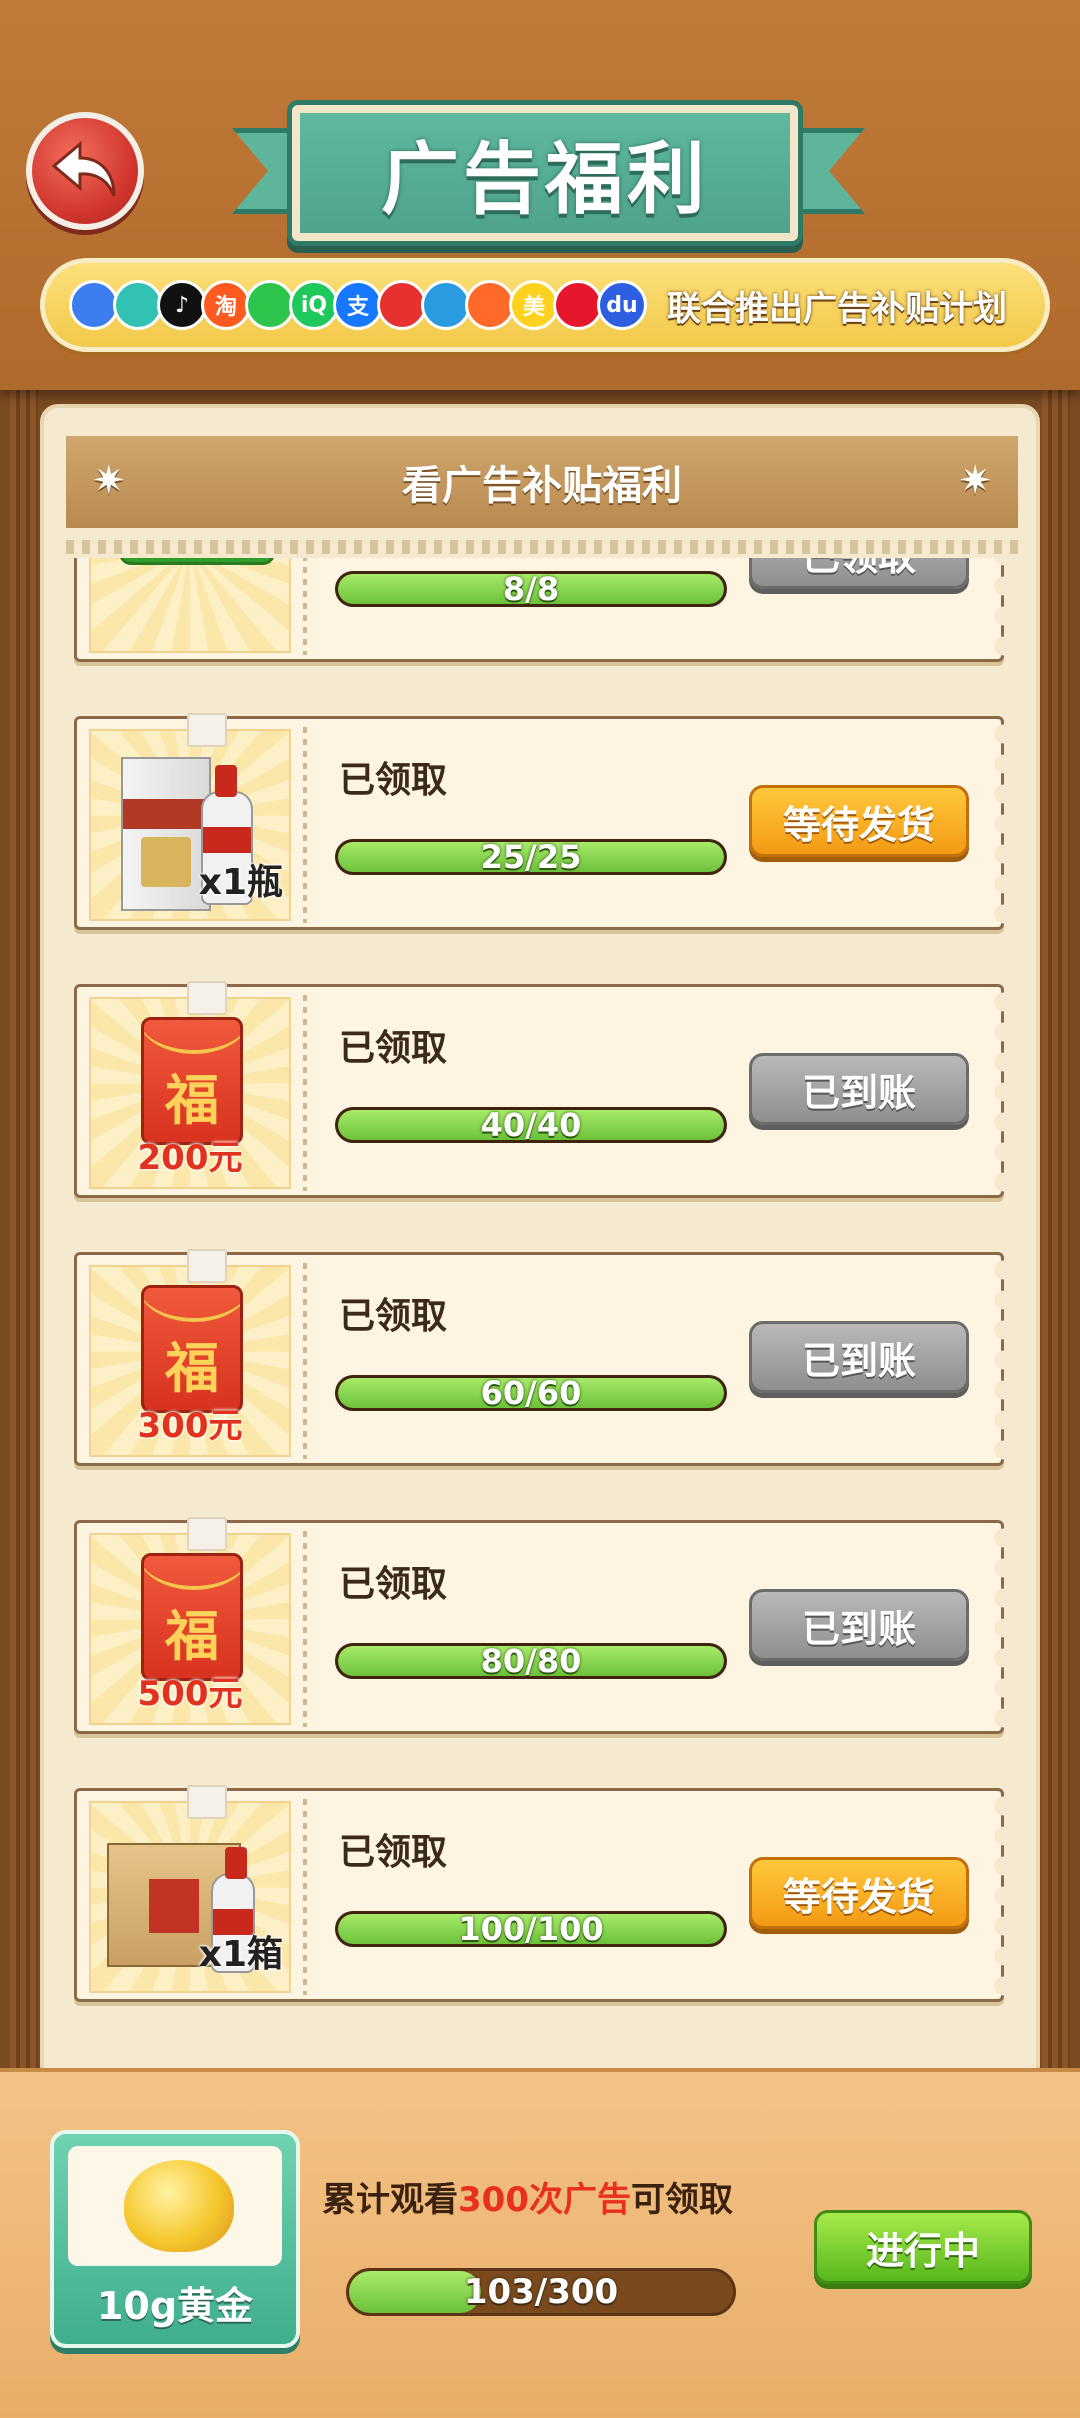  I want to click on reward-progress-bar: 40/40, so click(531, 1125).